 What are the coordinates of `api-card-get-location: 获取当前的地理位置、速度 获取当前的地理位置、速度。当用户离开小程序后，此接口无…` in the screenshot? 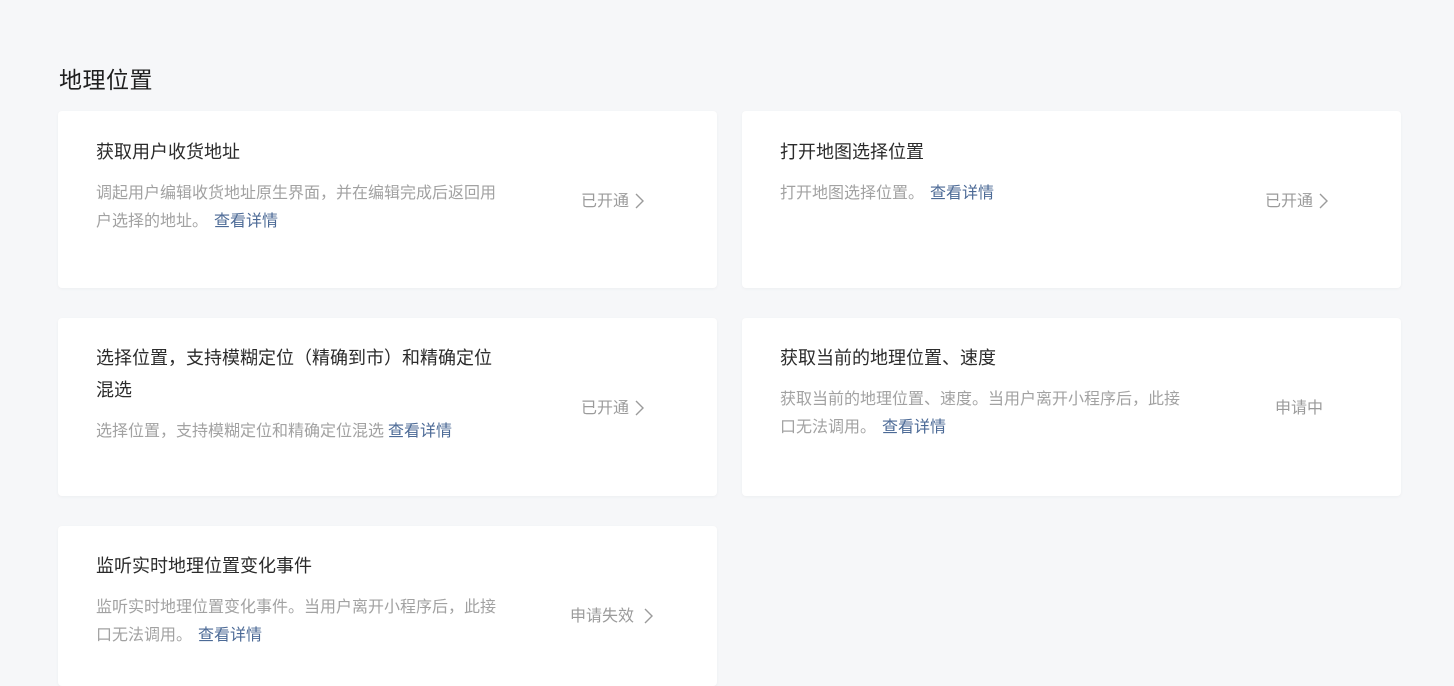 It's located at (1071, 407).